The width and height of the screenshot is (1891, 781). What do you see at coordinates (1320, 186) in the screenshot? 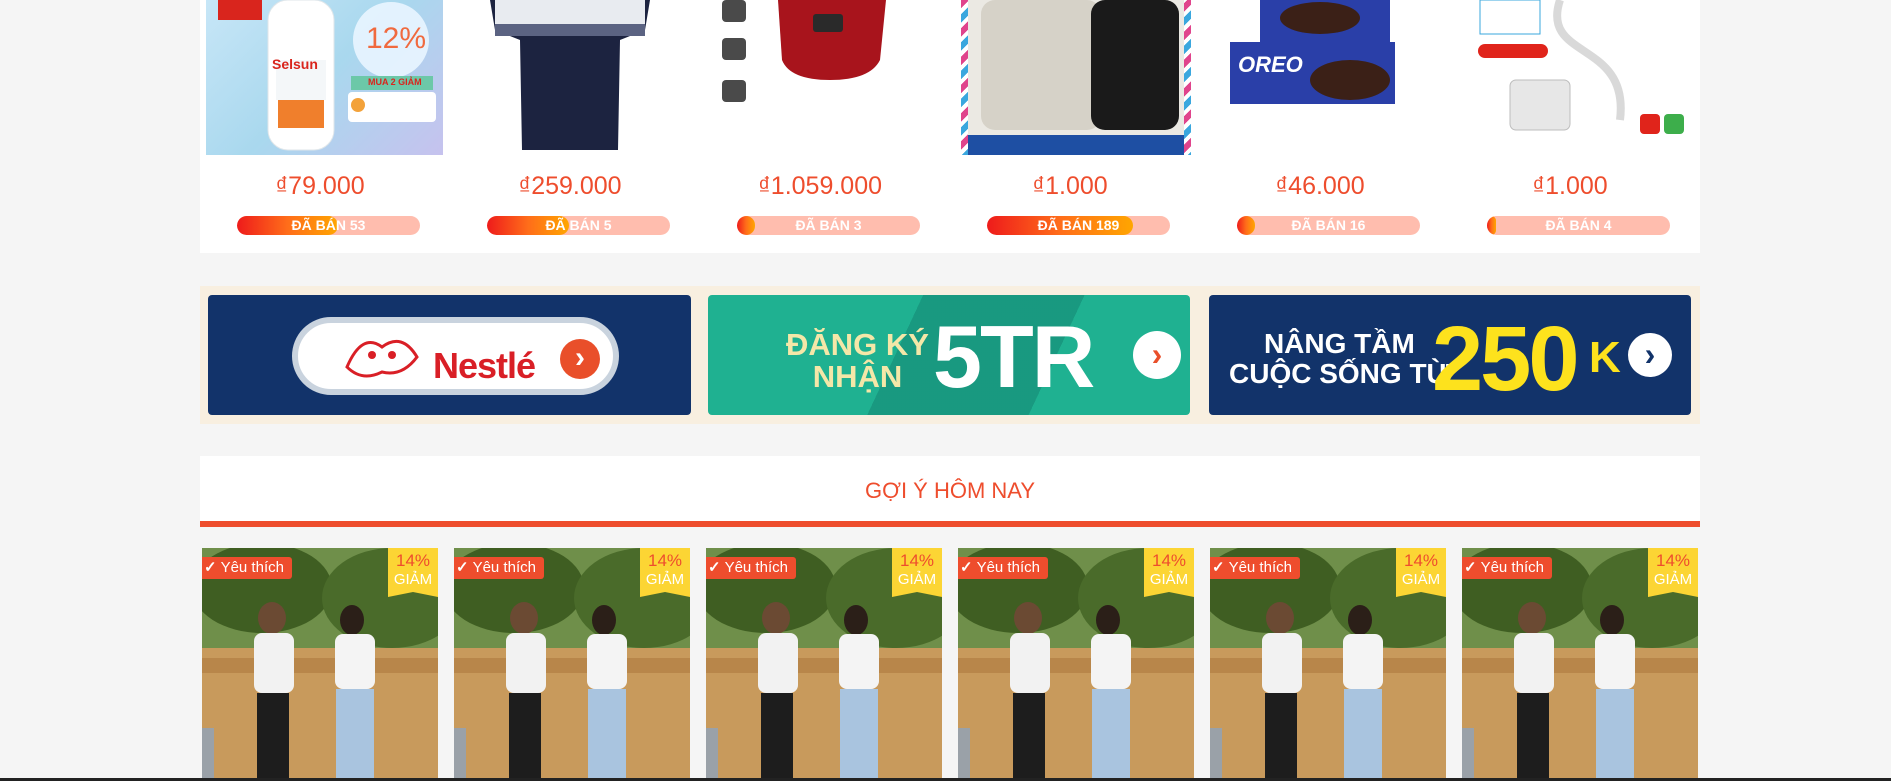
I see `flash-sale-price: ₫46.000` at bounding box center [1320, 186].